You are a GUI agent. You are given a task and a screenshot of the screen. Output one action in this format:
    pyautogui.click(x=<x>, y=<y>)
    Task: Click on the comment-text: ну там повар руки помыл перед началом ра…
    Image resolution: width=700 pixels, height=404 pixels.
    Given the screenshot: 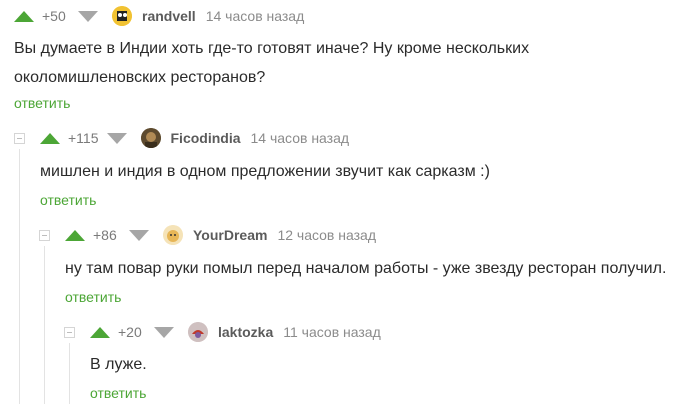 What is the action you would take?
    pyautogui.click(x=366, y=268)
    